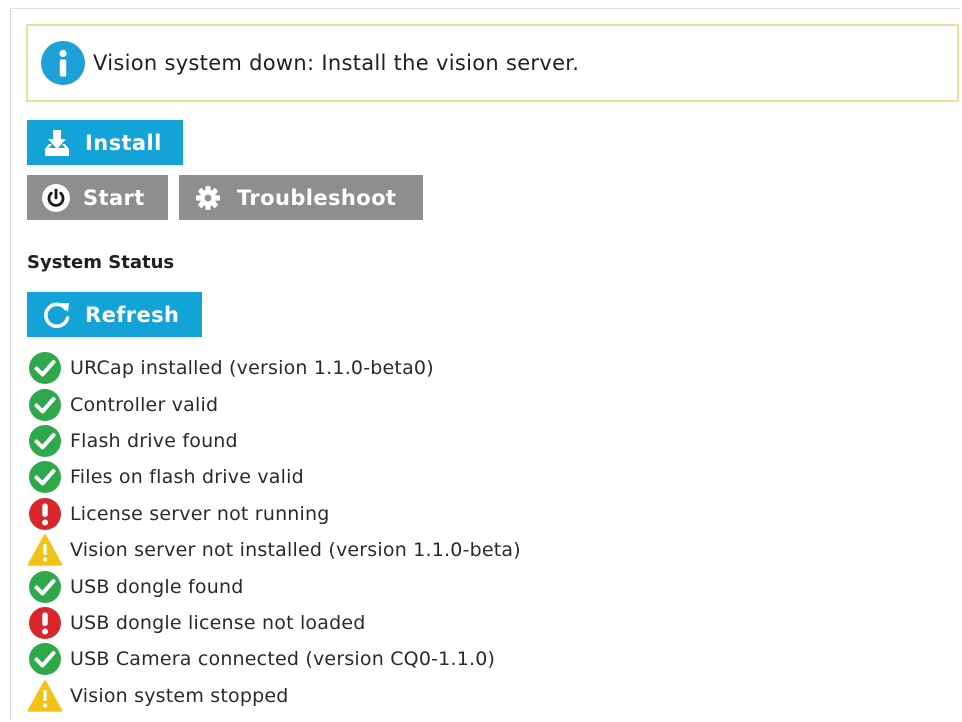 This screenshot has height=722, width=962. I want to click on refresh-button: Refresh, so click(114, 314).